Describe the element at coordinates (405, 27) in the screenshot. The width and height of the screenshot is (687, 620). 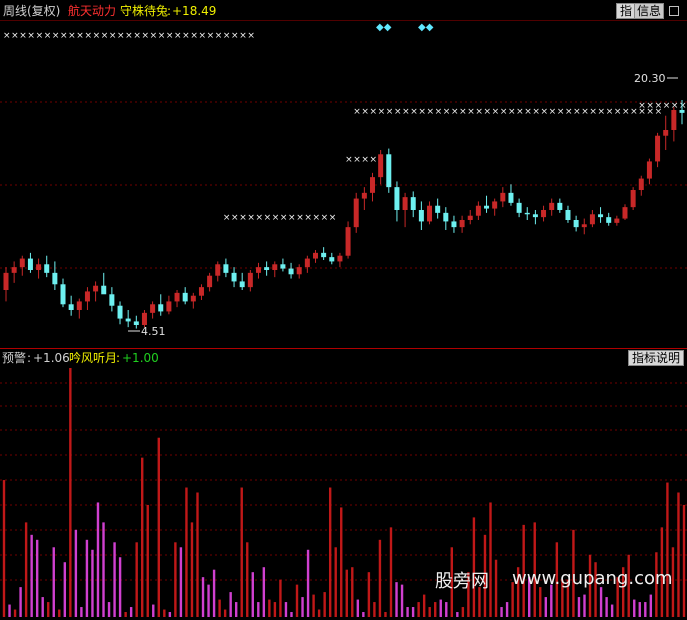
I see `diamond-layer: ◆◆ ◆◆` at that location.